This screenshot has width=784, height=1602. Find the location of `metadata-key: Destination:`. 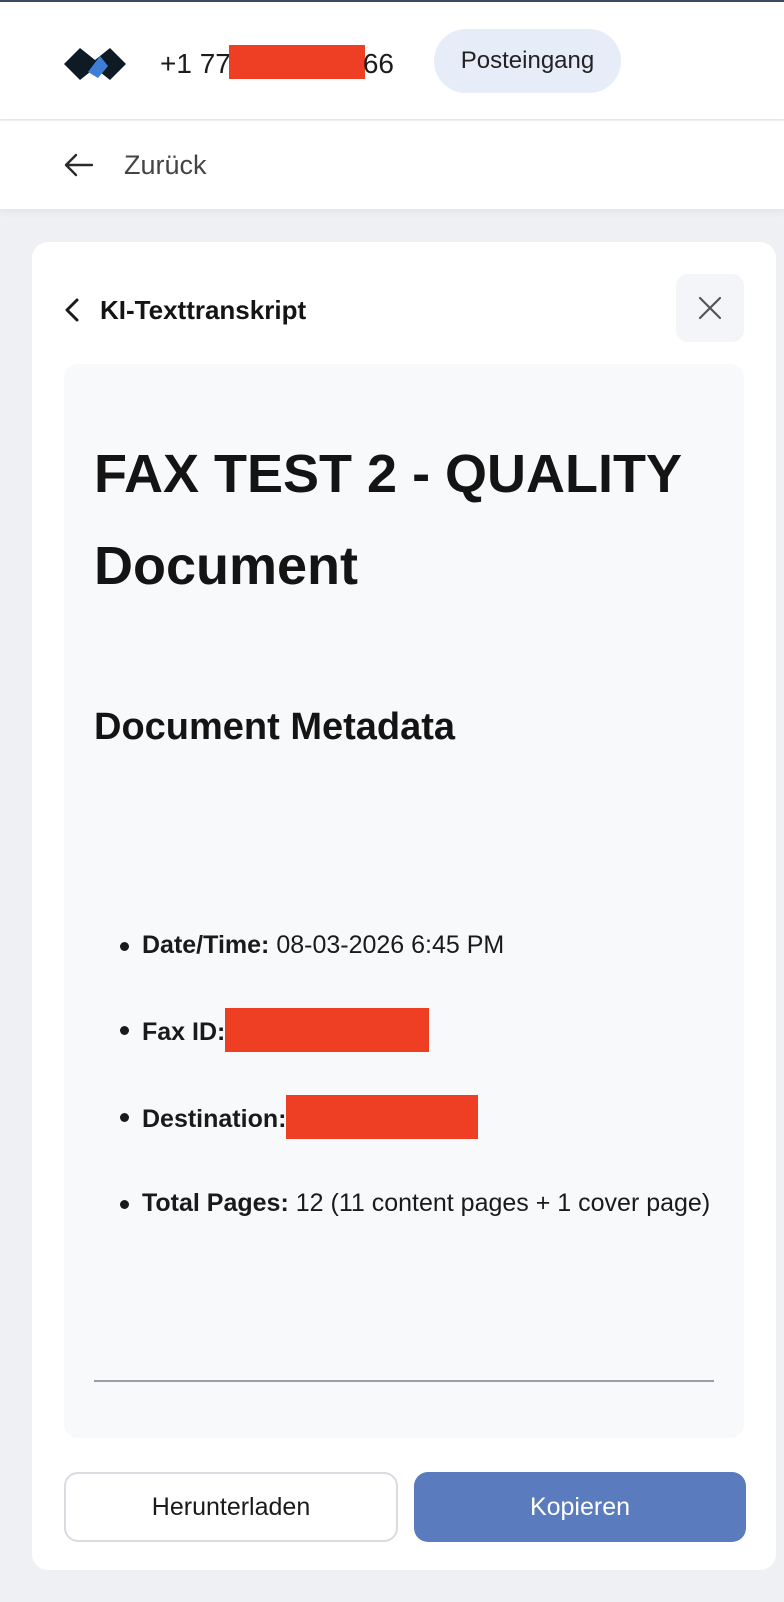

metadata-key: Destination: is located at coordinates (214, 1119).